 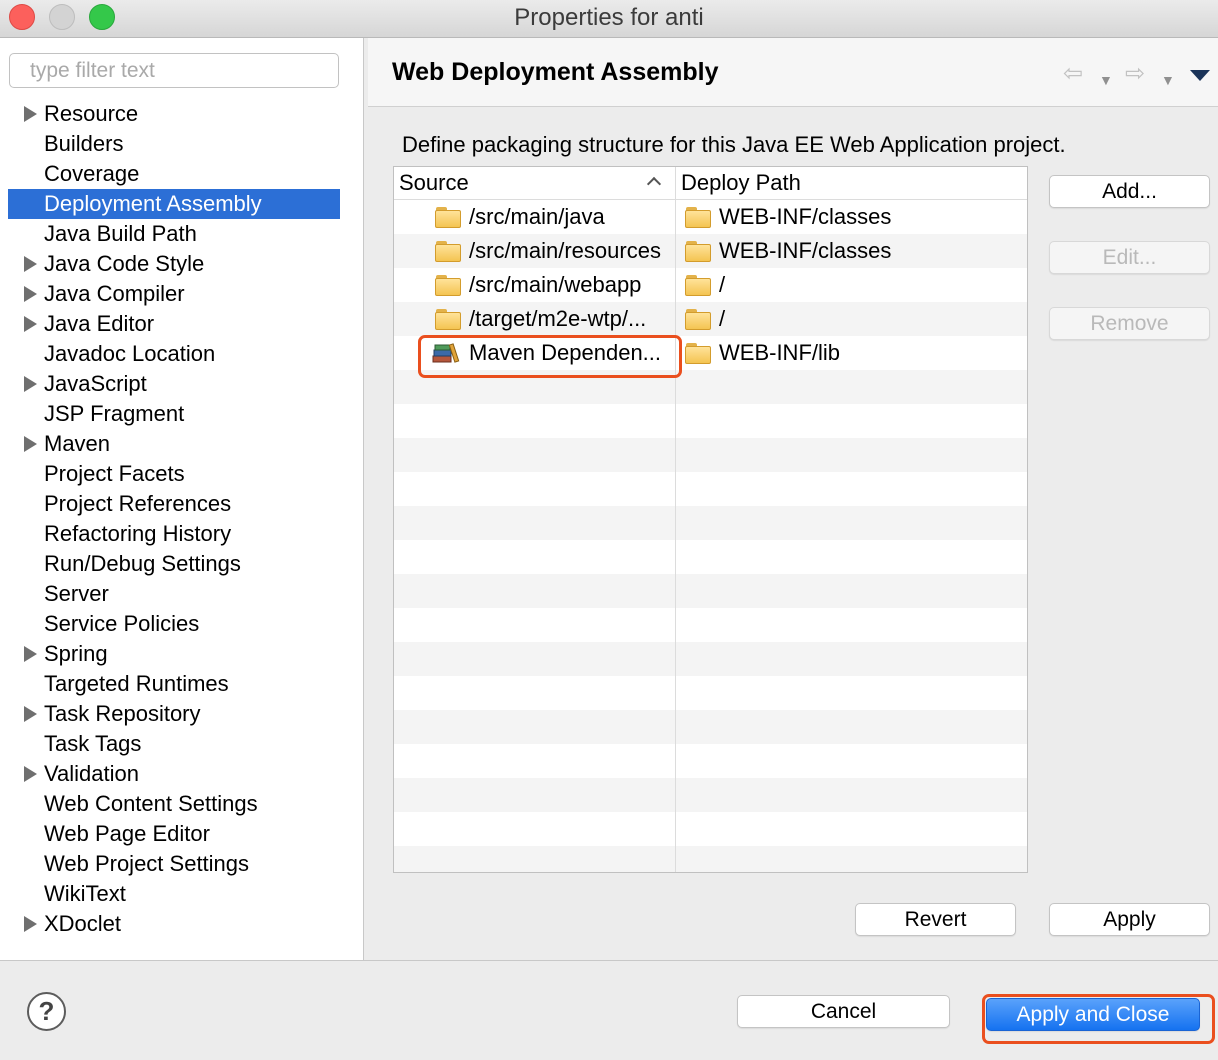 What do you see at coordinates (174, 324) in the screenshot?
I see `tree-item: Java Editor` at bounding box center [174, 324].